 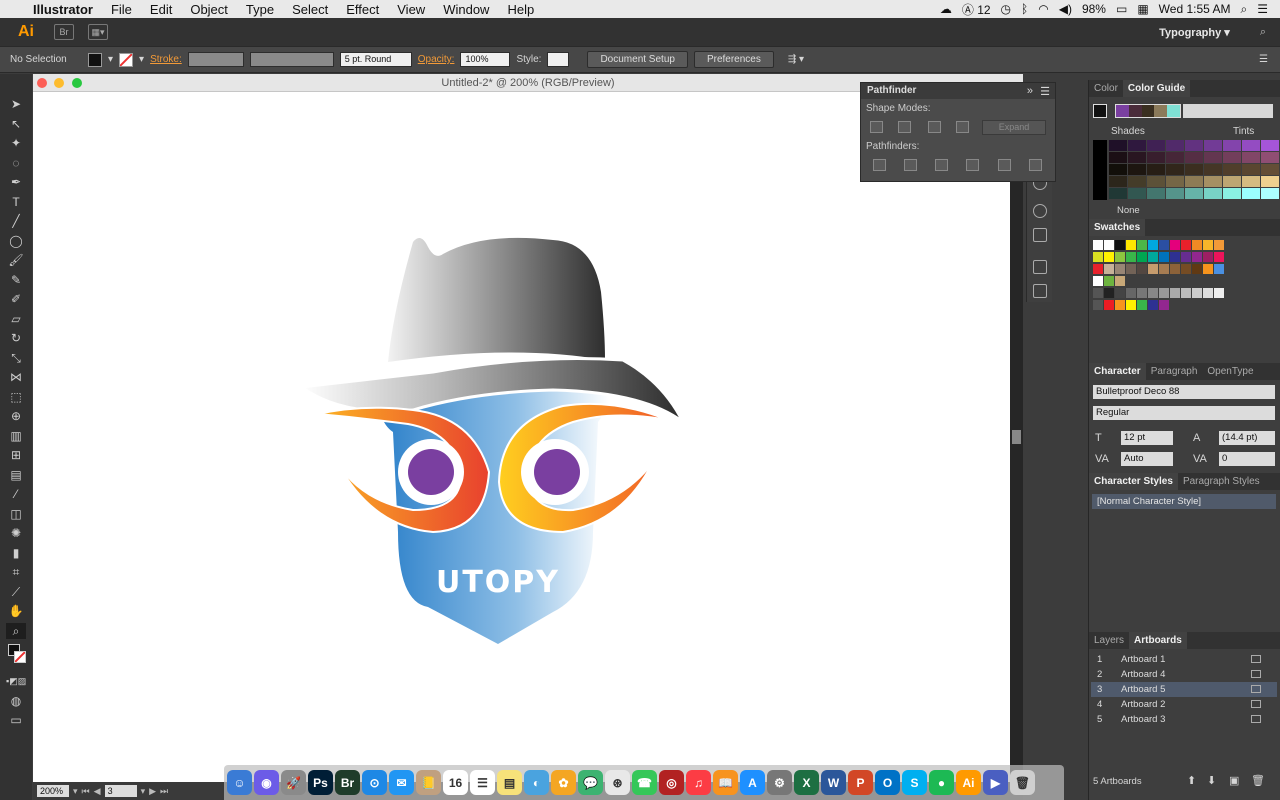 What do you see at coordinates (1184, 674) in the screenshot?
I see `artboard-row: 2 Artboard 4` at bounding box center [1184, 674].